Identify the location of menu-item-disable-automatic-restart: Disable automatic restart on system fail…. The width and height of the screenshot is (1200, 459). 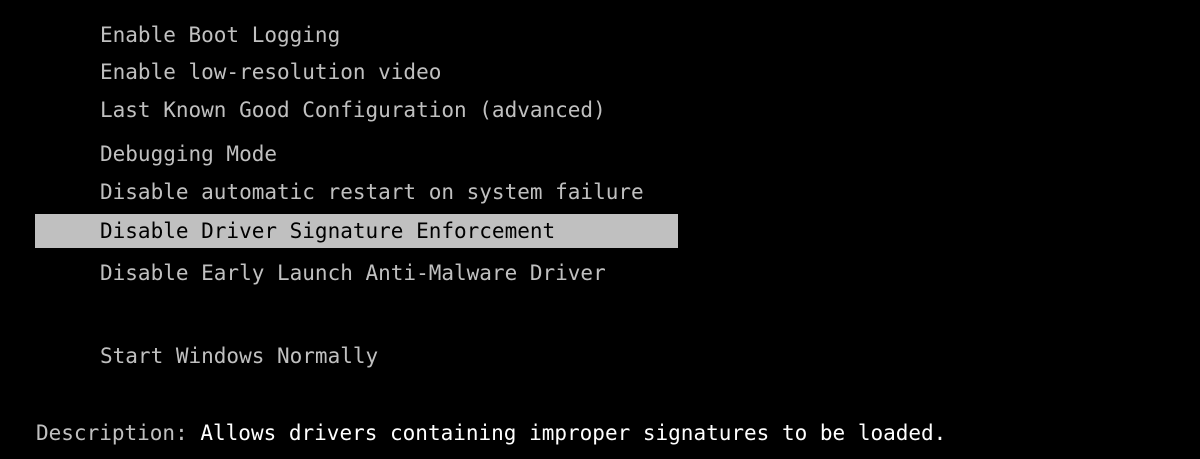
(372, 192).